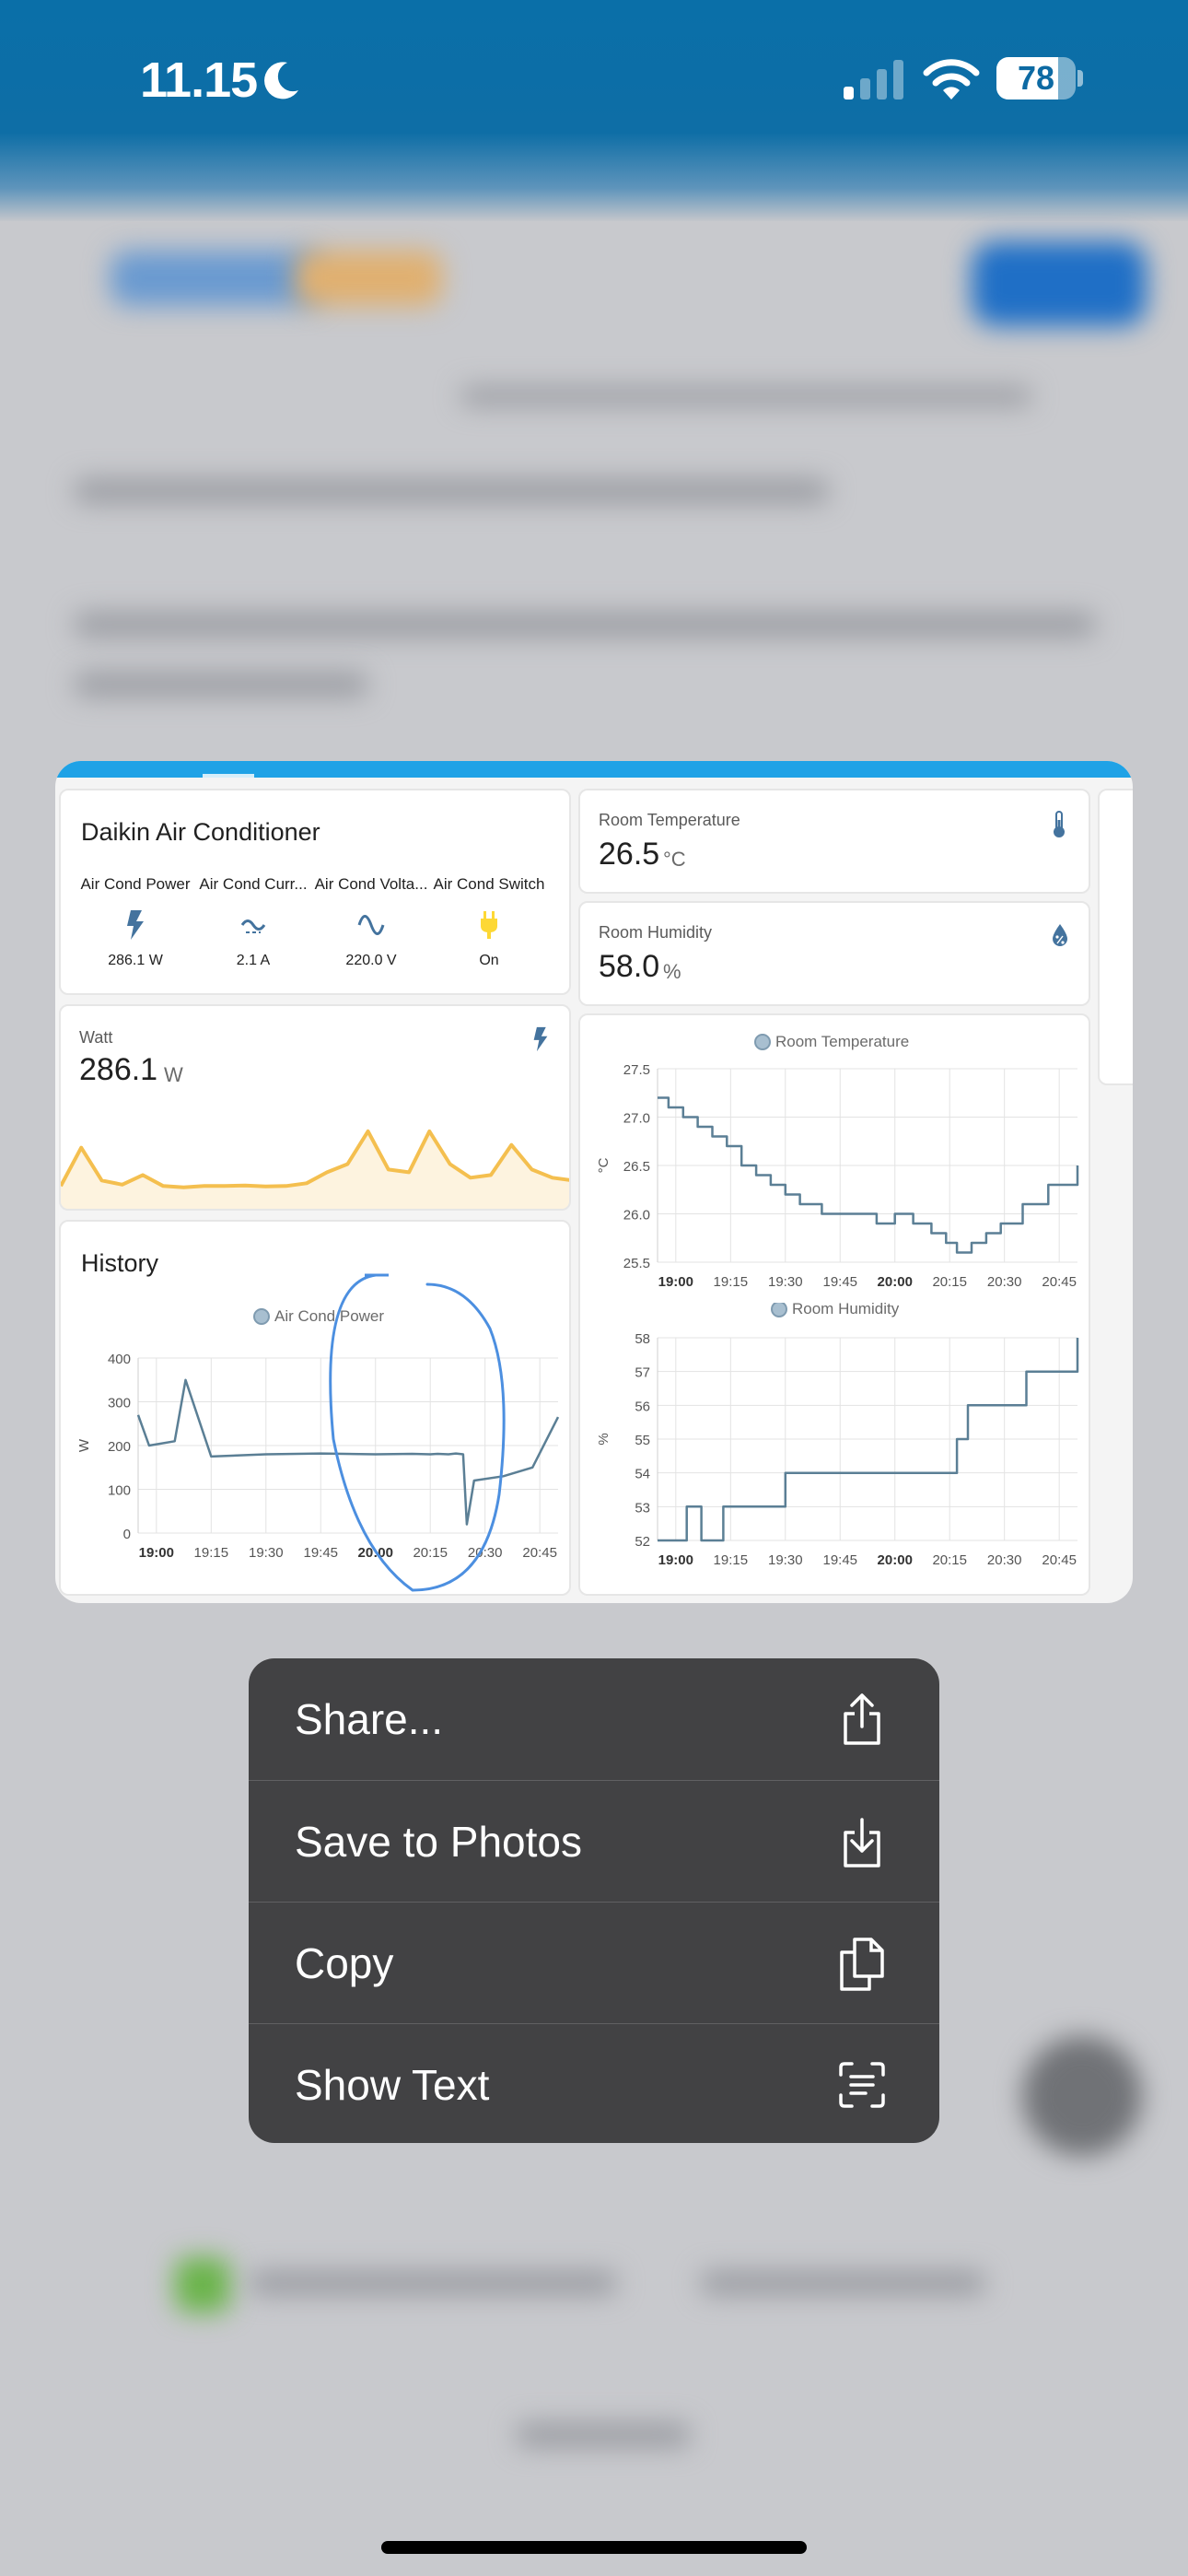 This screenshot has width=1188, height=2576. Describe the element at coordinates (603, 1165) in the screenshot. I see `y-axis-label: °C` at that location.